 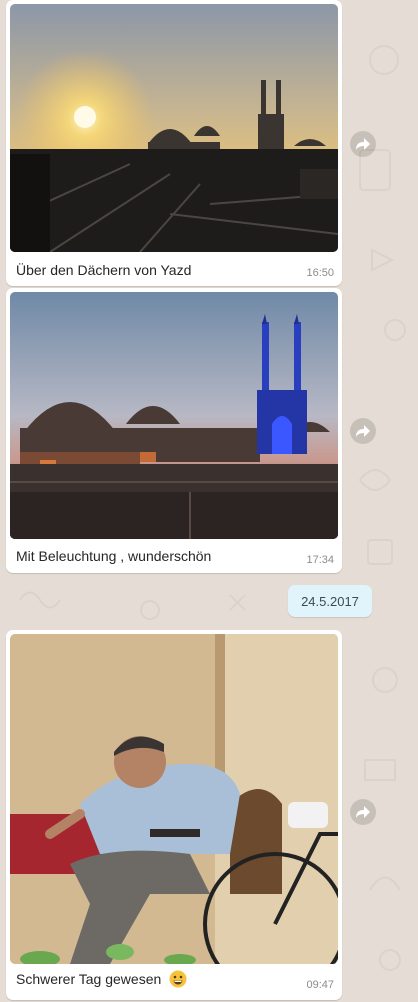 What do you see at coordinates (320, 560) in the screenshot?
I see `message-time: 17:34` at bounding box center [320, 560].